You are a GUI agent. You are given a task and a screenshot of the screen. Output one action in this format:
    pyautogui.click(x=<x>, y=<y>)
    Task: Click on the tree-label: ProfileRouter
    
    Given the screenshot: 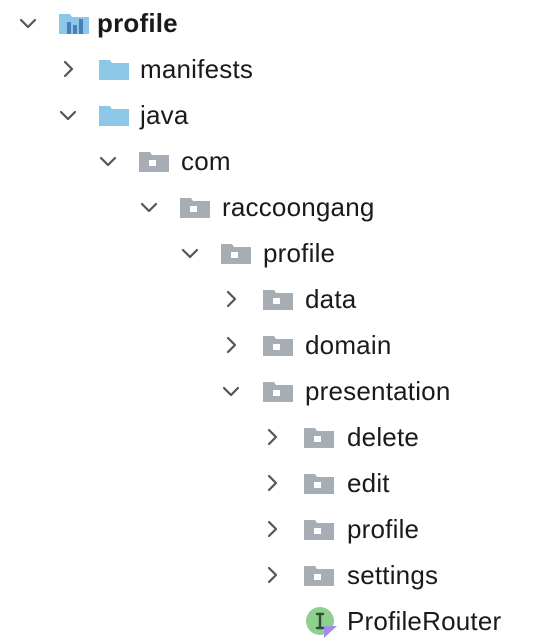 What is the action you would take?
    pyautogui.click(x=424, y=621)
    